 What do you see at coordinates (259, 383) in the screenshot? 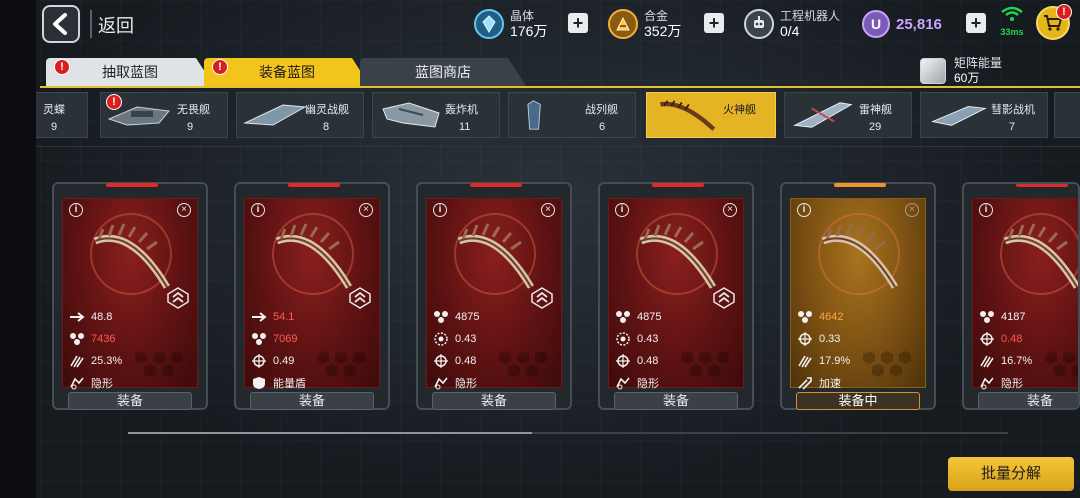
I see `energy-shield-icon` at bounding box center [259, 383].